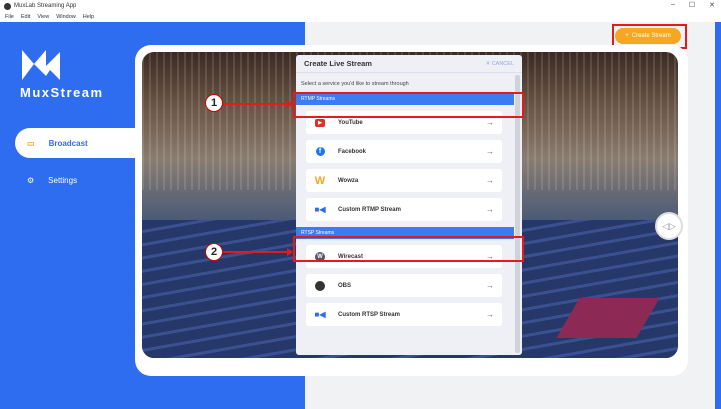 This screenshot has width=721, height=409. I want to click on cancel-button: ✕ CANCEL, so click(500, 64).